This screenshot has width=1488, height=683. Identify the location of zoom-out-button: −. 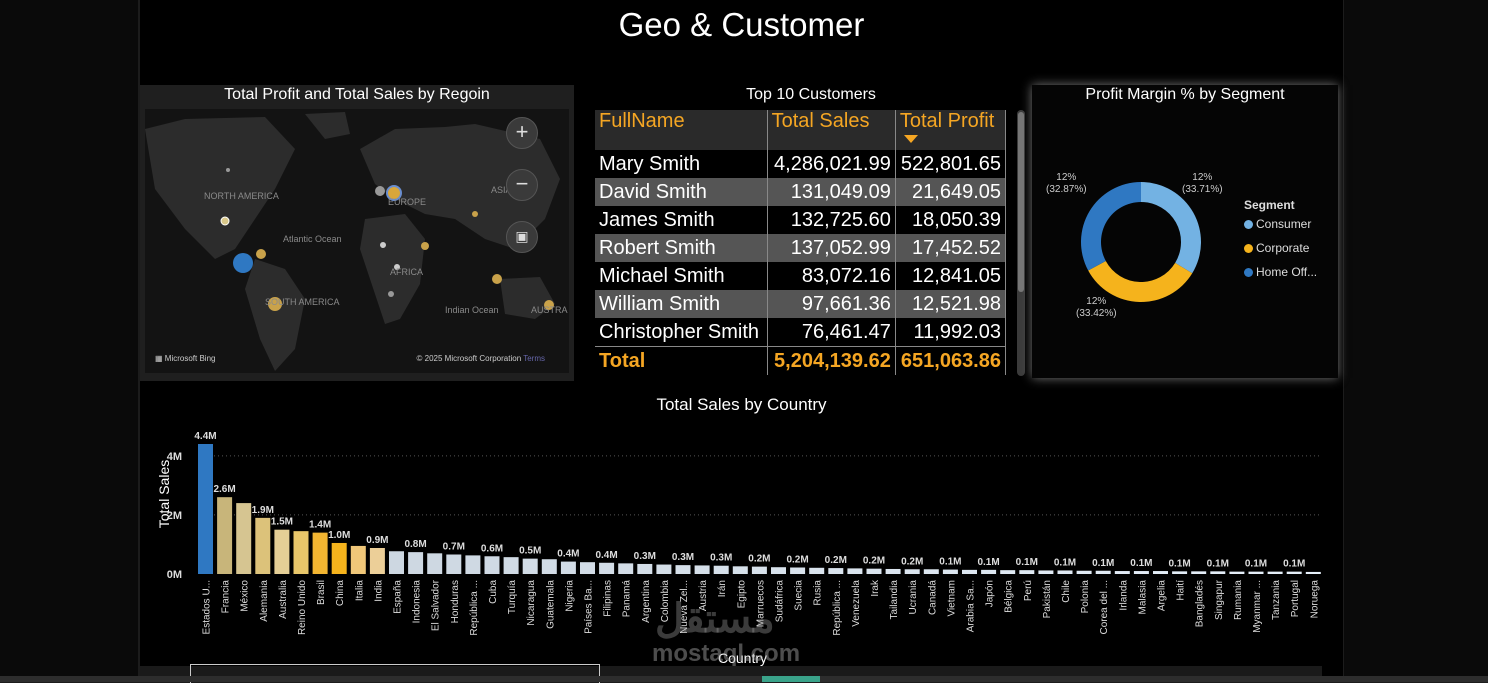
(522, 185).